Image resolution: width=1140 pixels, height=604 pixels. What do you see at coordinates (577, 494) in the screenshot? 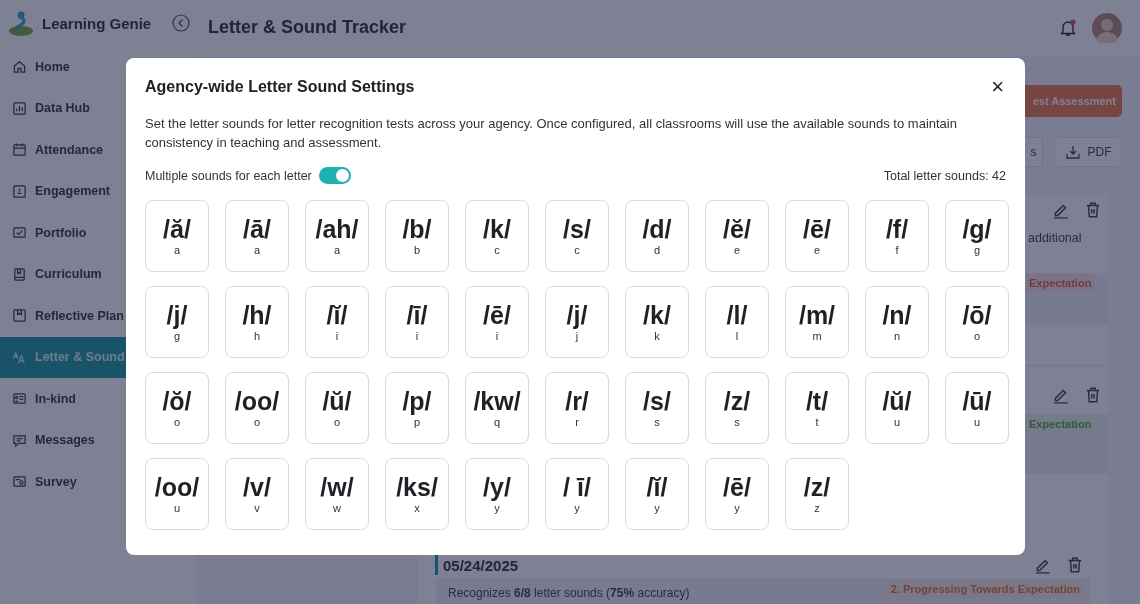
I see `sound-tile: / ī/ y` at bounding box center [577, 494].